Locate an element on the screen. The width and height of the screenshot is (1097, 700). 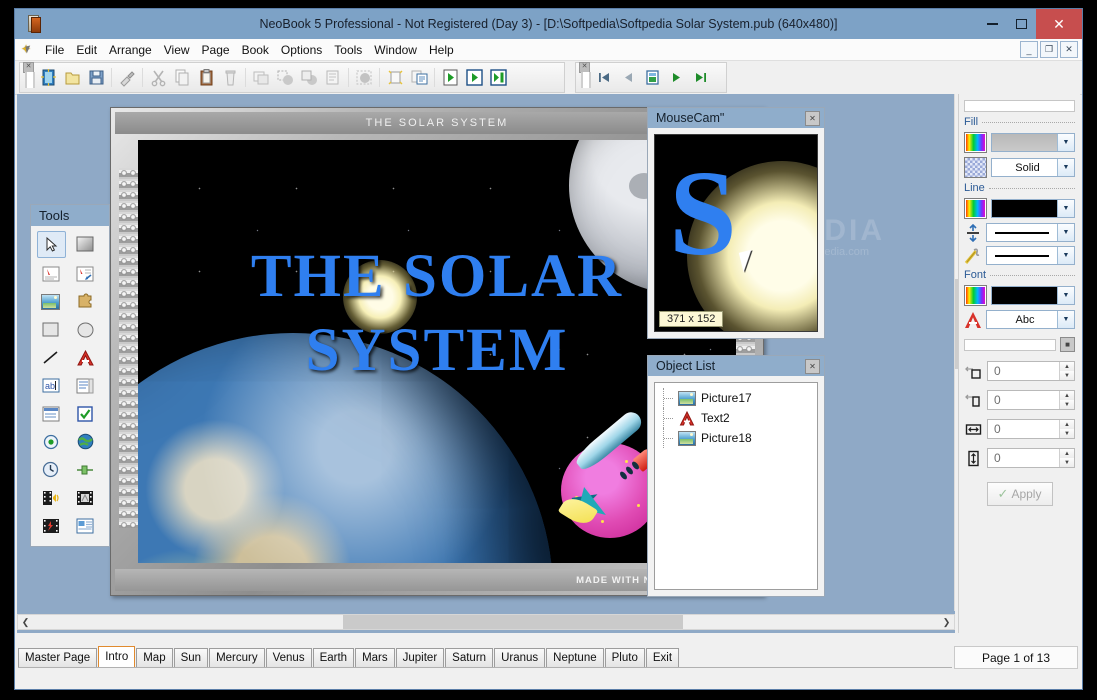
maximize-button is located at coordinates (1021, 24).